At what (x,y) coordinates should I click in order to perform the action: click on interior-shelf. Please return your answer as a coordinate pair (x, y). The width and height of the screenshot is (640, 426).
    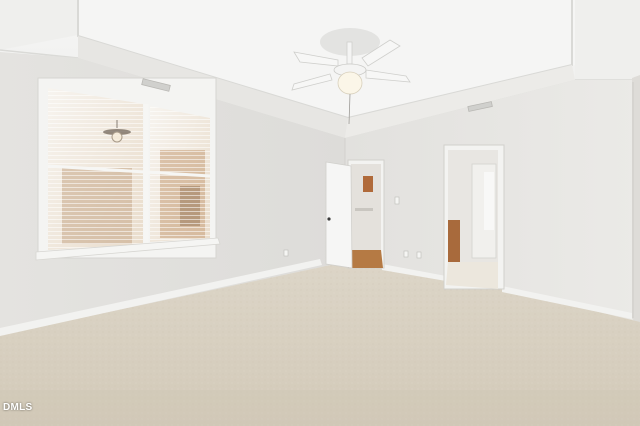
    Looking at the image, I should click on (364, 209).